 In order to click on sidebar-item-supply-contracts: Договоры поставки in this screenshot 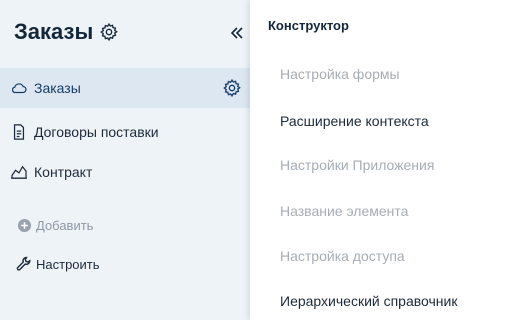, I will do `click(125, 132)`.